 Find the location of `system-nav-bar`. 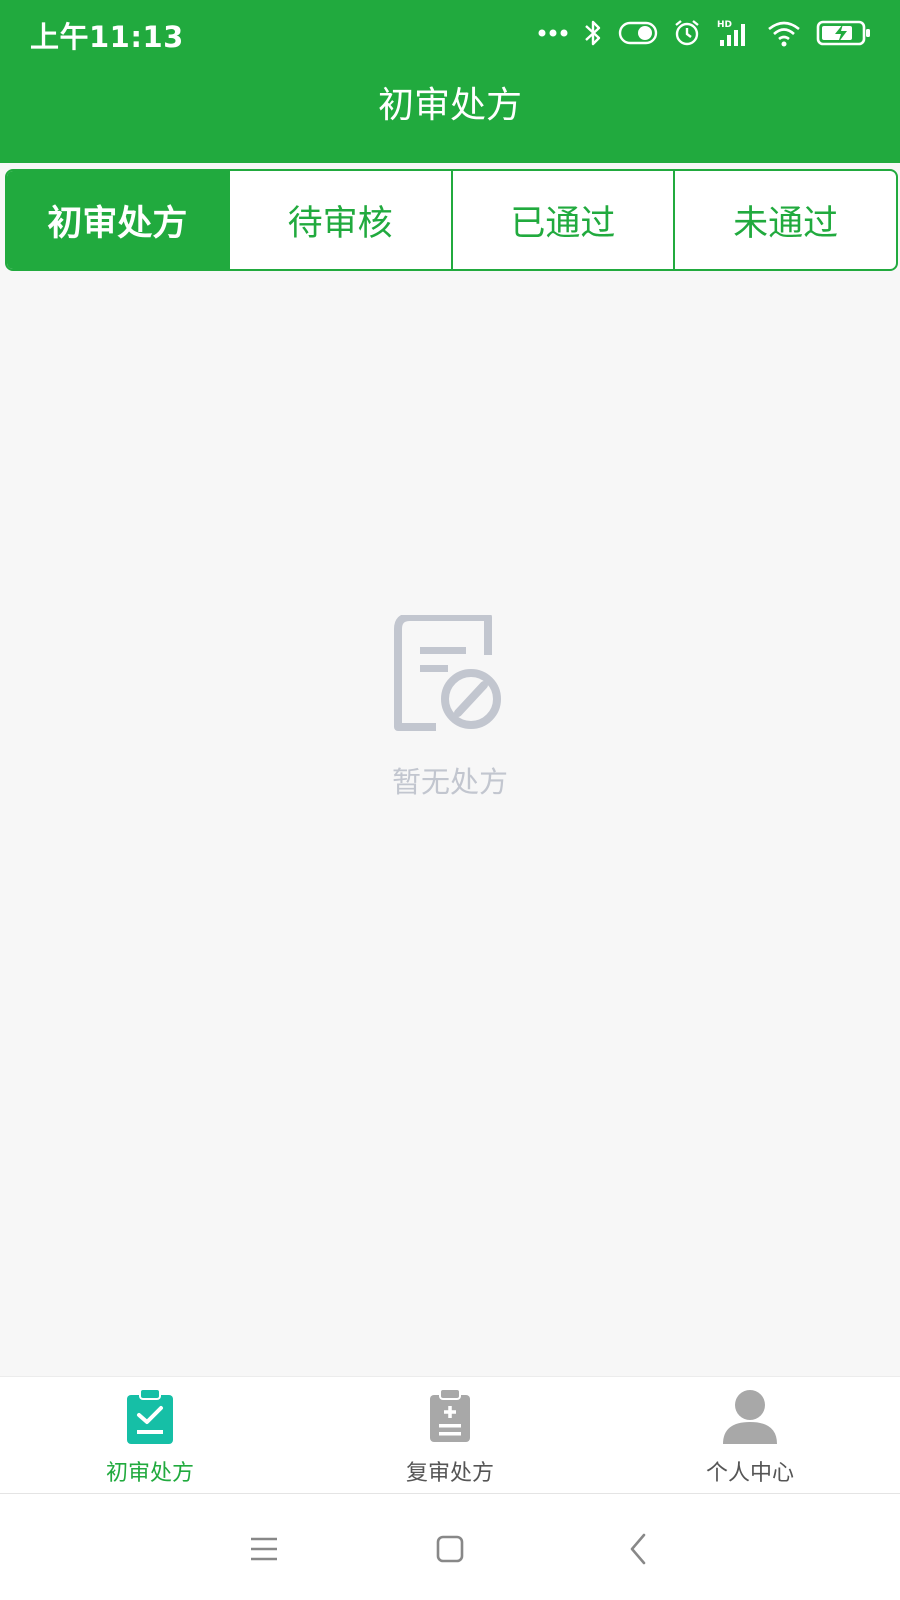

system-nav-bar is located at coordinates (450, 1546).